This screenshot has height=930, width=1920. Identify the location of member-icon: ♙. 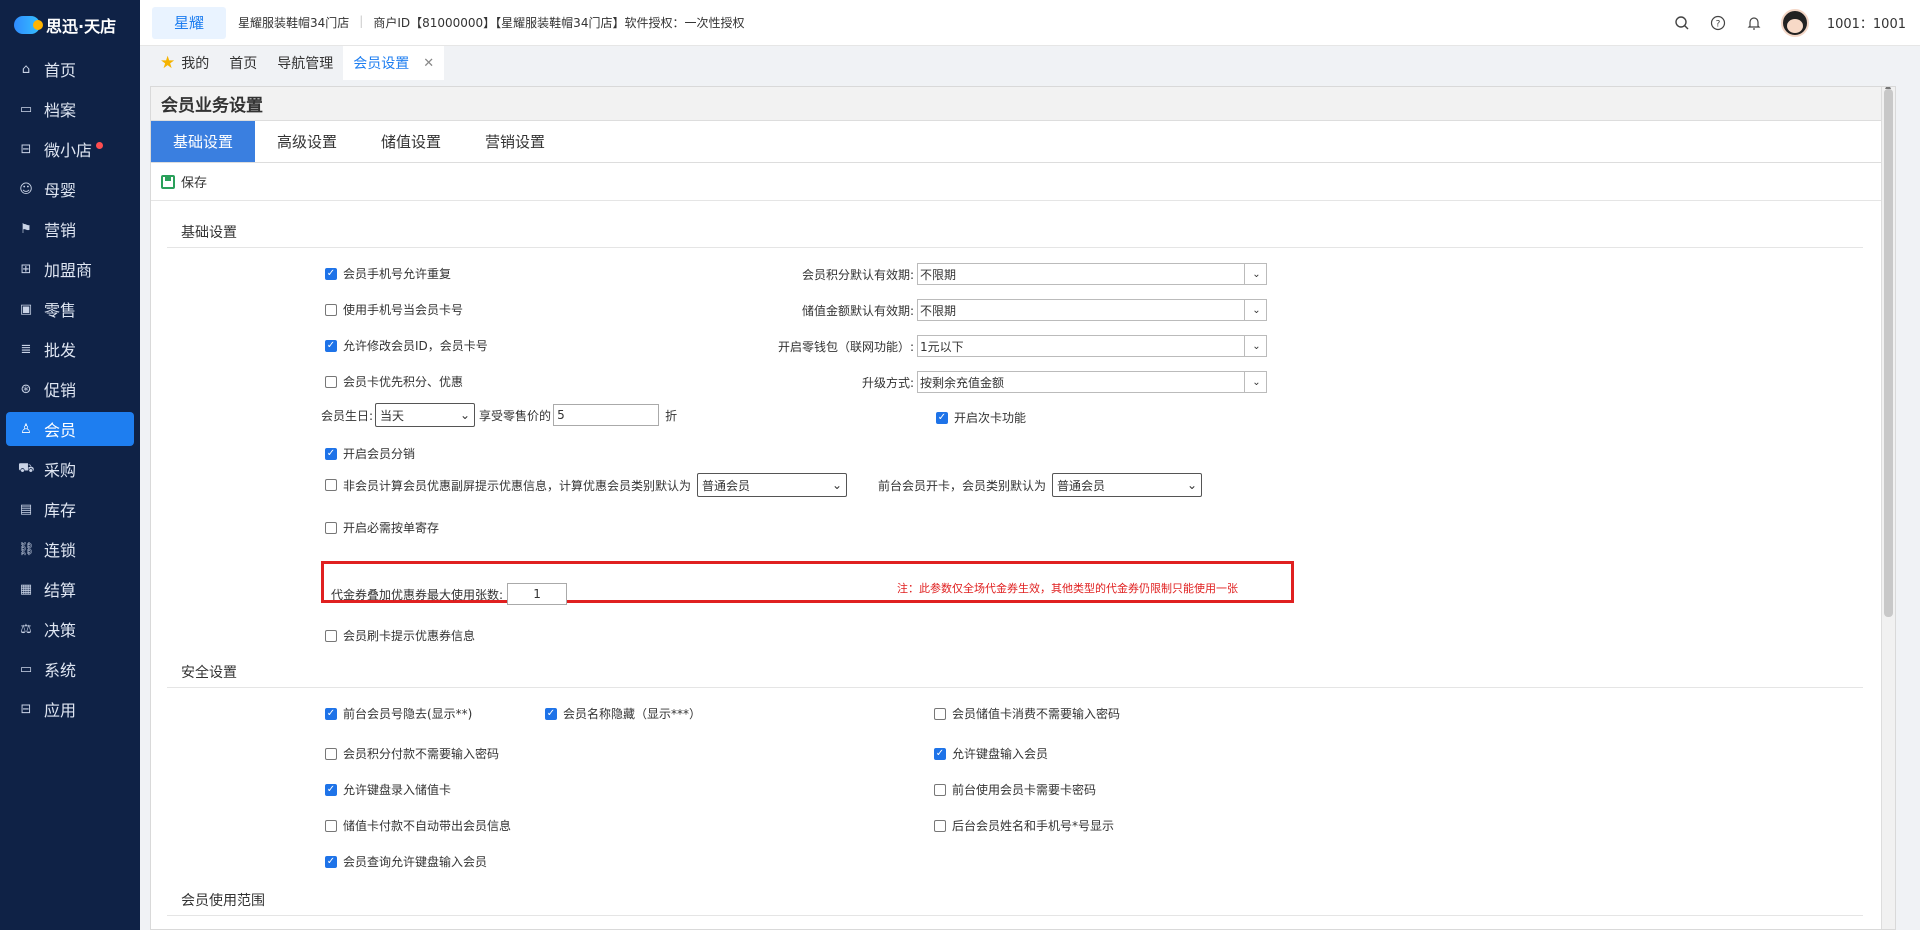
(26, 429).